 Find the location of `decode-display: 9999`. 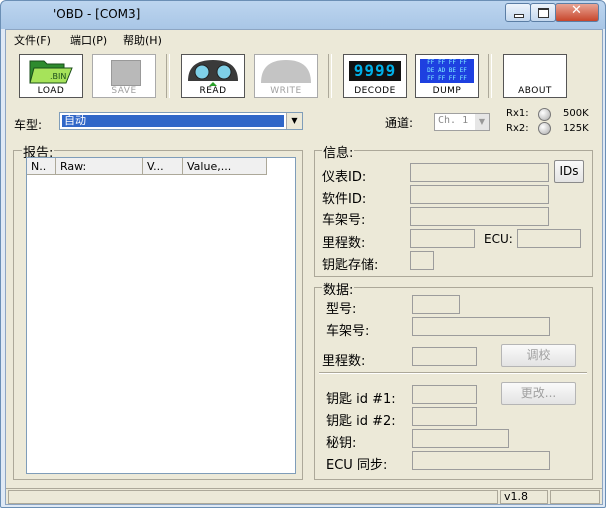

decode-display: 9999 is located at coordinates (375, 71).